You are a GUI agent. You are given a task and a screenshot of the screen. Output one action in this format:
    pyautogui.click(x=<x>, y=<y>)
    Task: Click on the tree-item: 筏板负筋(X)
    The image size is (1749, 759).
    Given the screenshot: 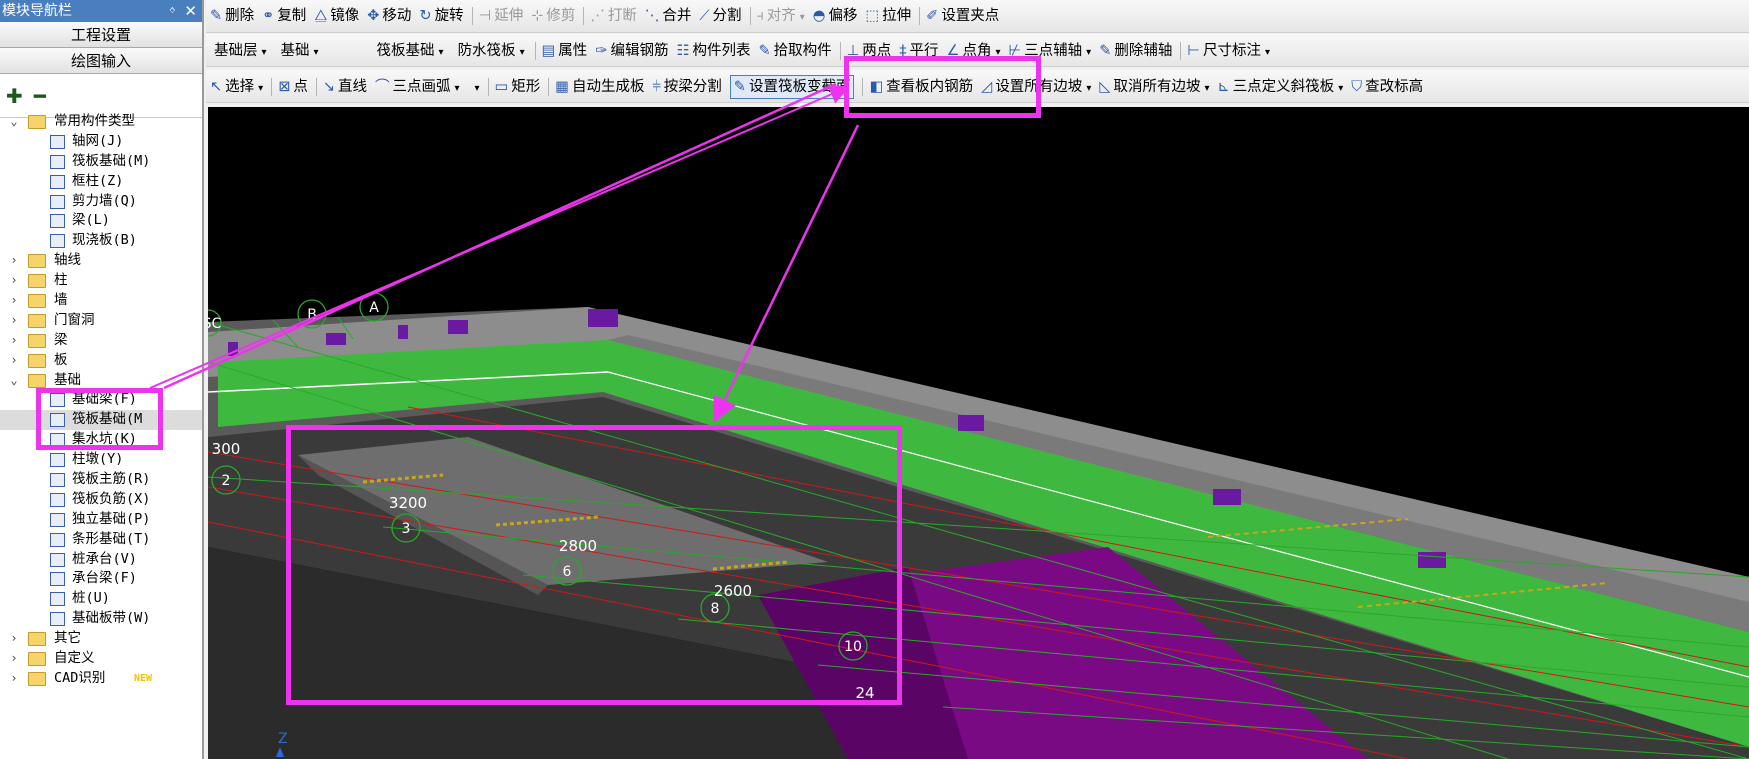 What is the action you would take?
    pyautogui.click(x=101, y=500)
    